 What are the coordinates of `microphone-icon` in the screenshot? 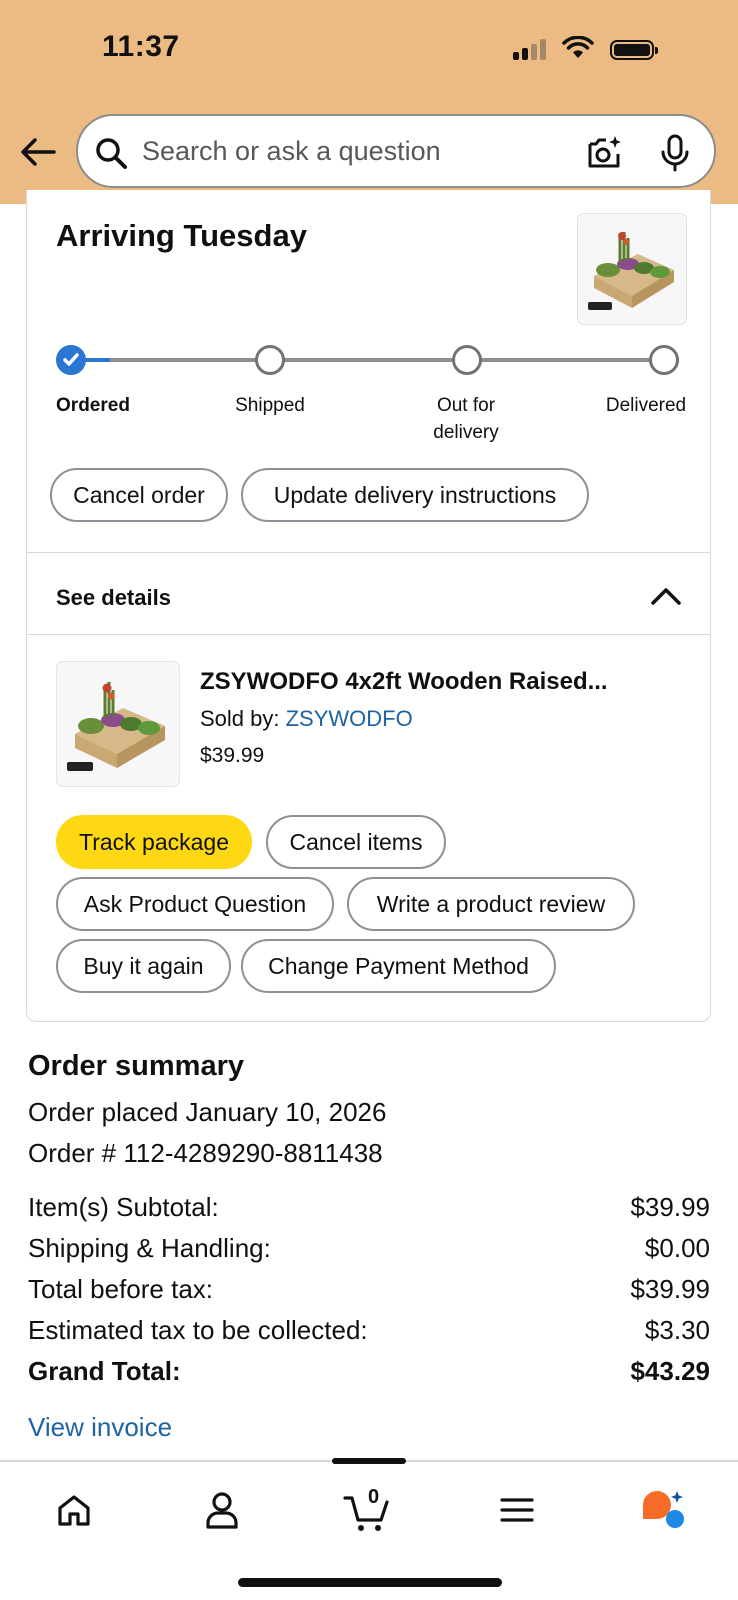 It's located at (675, 153).